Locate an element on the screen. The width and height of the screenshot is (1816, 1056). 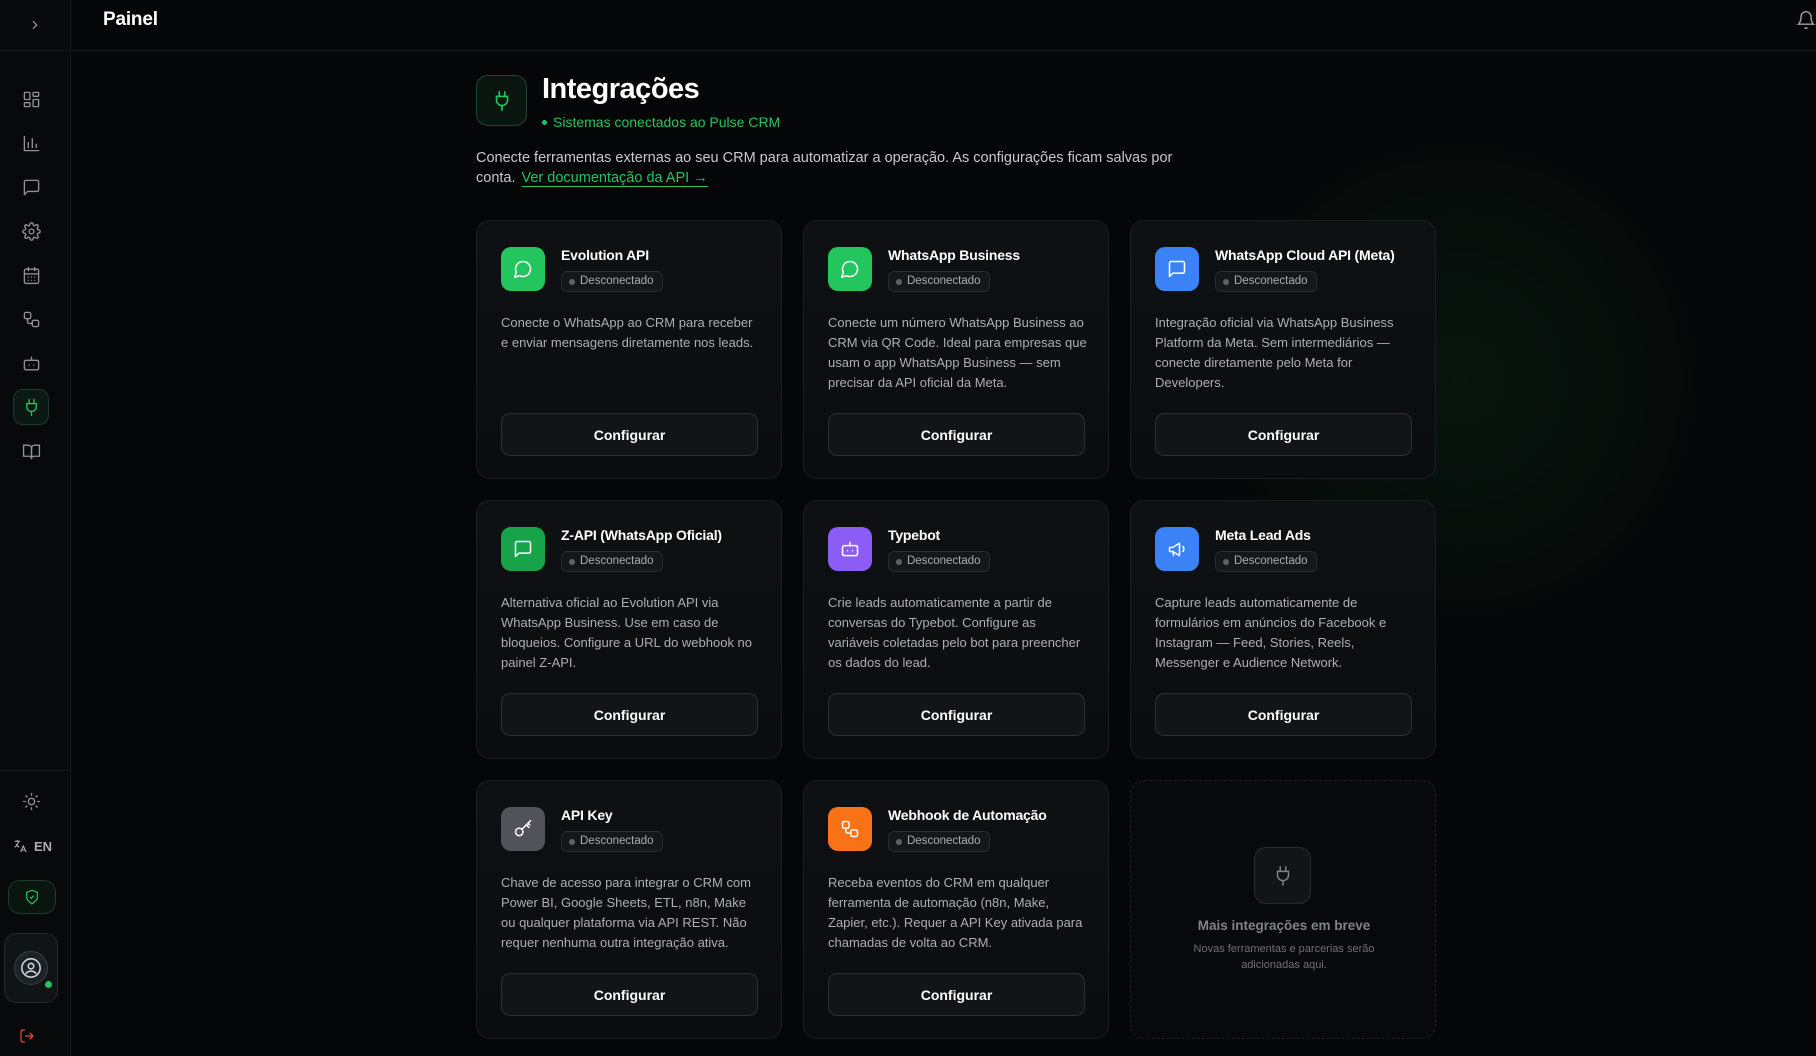
status-dot is located at coordinates (544, 122).